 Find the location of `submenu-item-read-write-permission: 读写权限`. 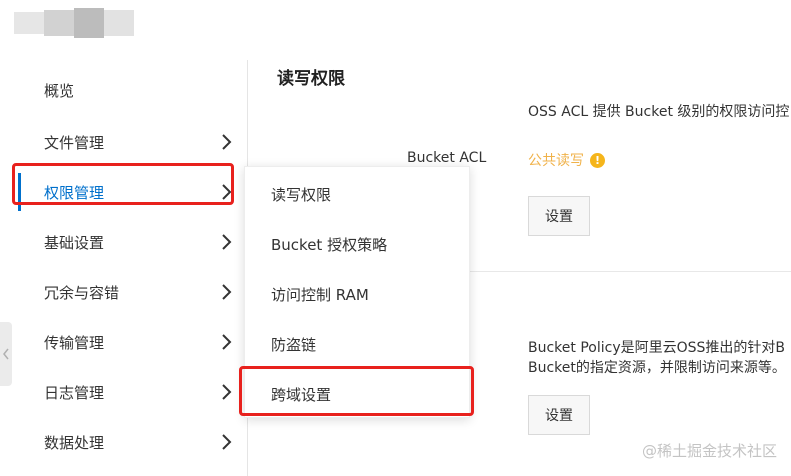

submenu-item-read-write-permission: 读写权限 is located at coordinates (358, 194).